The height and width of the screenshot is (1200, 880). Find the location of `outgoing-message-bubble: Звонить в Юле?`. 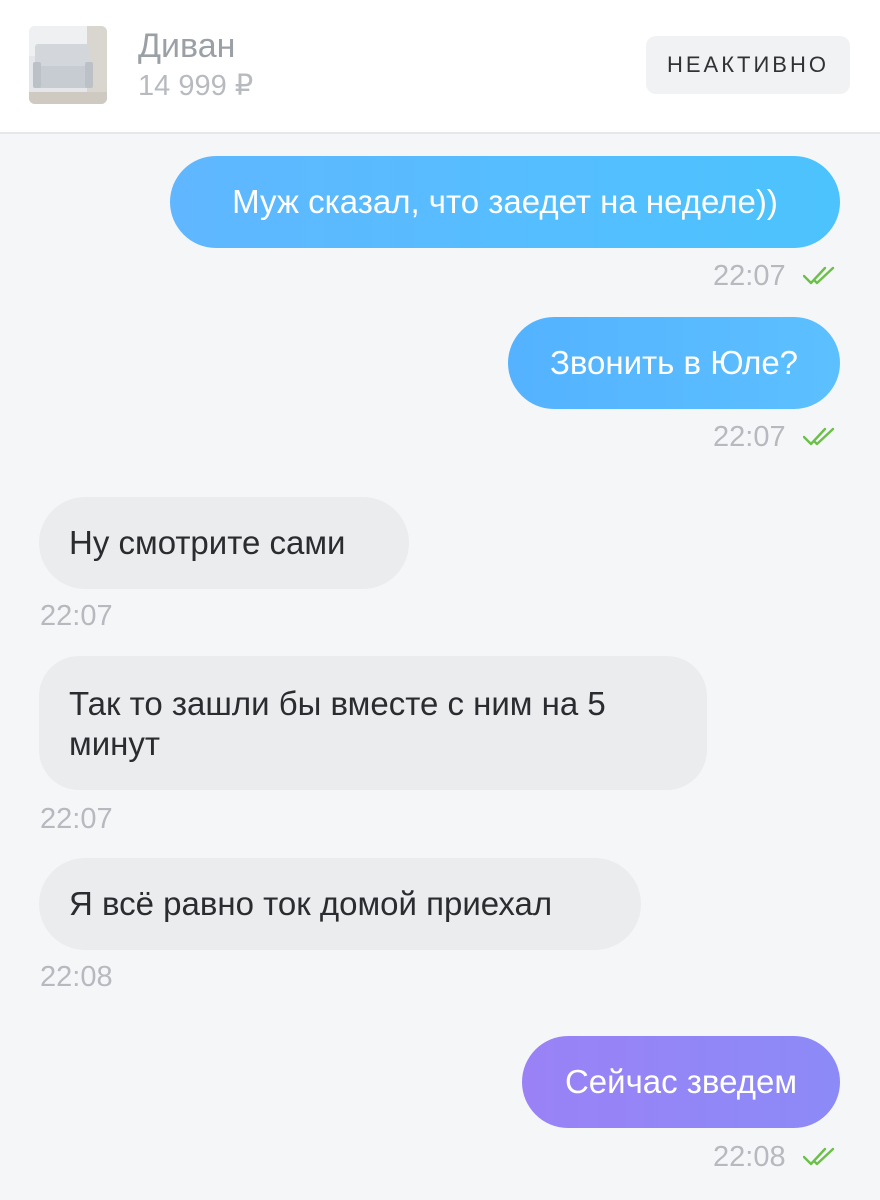

outgoing-message-bubble: Звонить в Юле? is located at coordinates (674, 363).